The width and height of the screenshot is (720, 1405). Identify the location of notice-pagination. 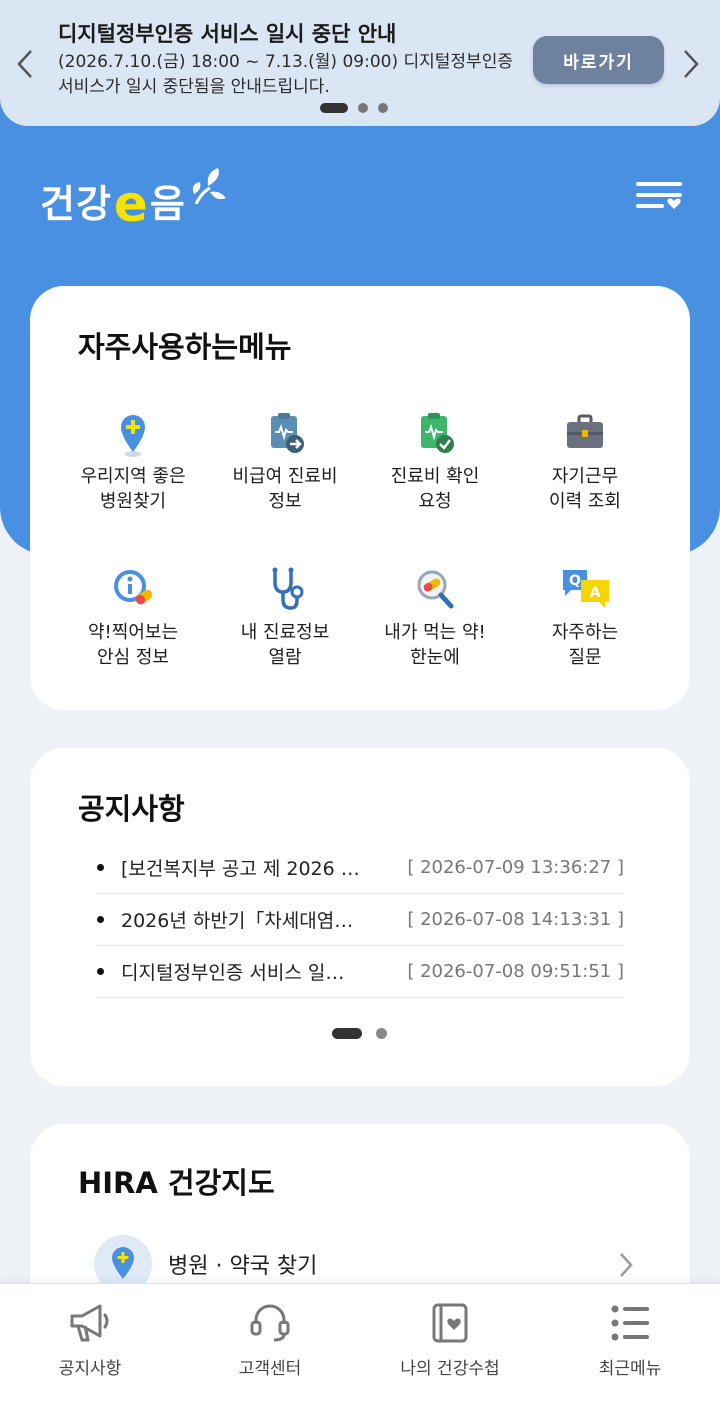
(359, 1033).